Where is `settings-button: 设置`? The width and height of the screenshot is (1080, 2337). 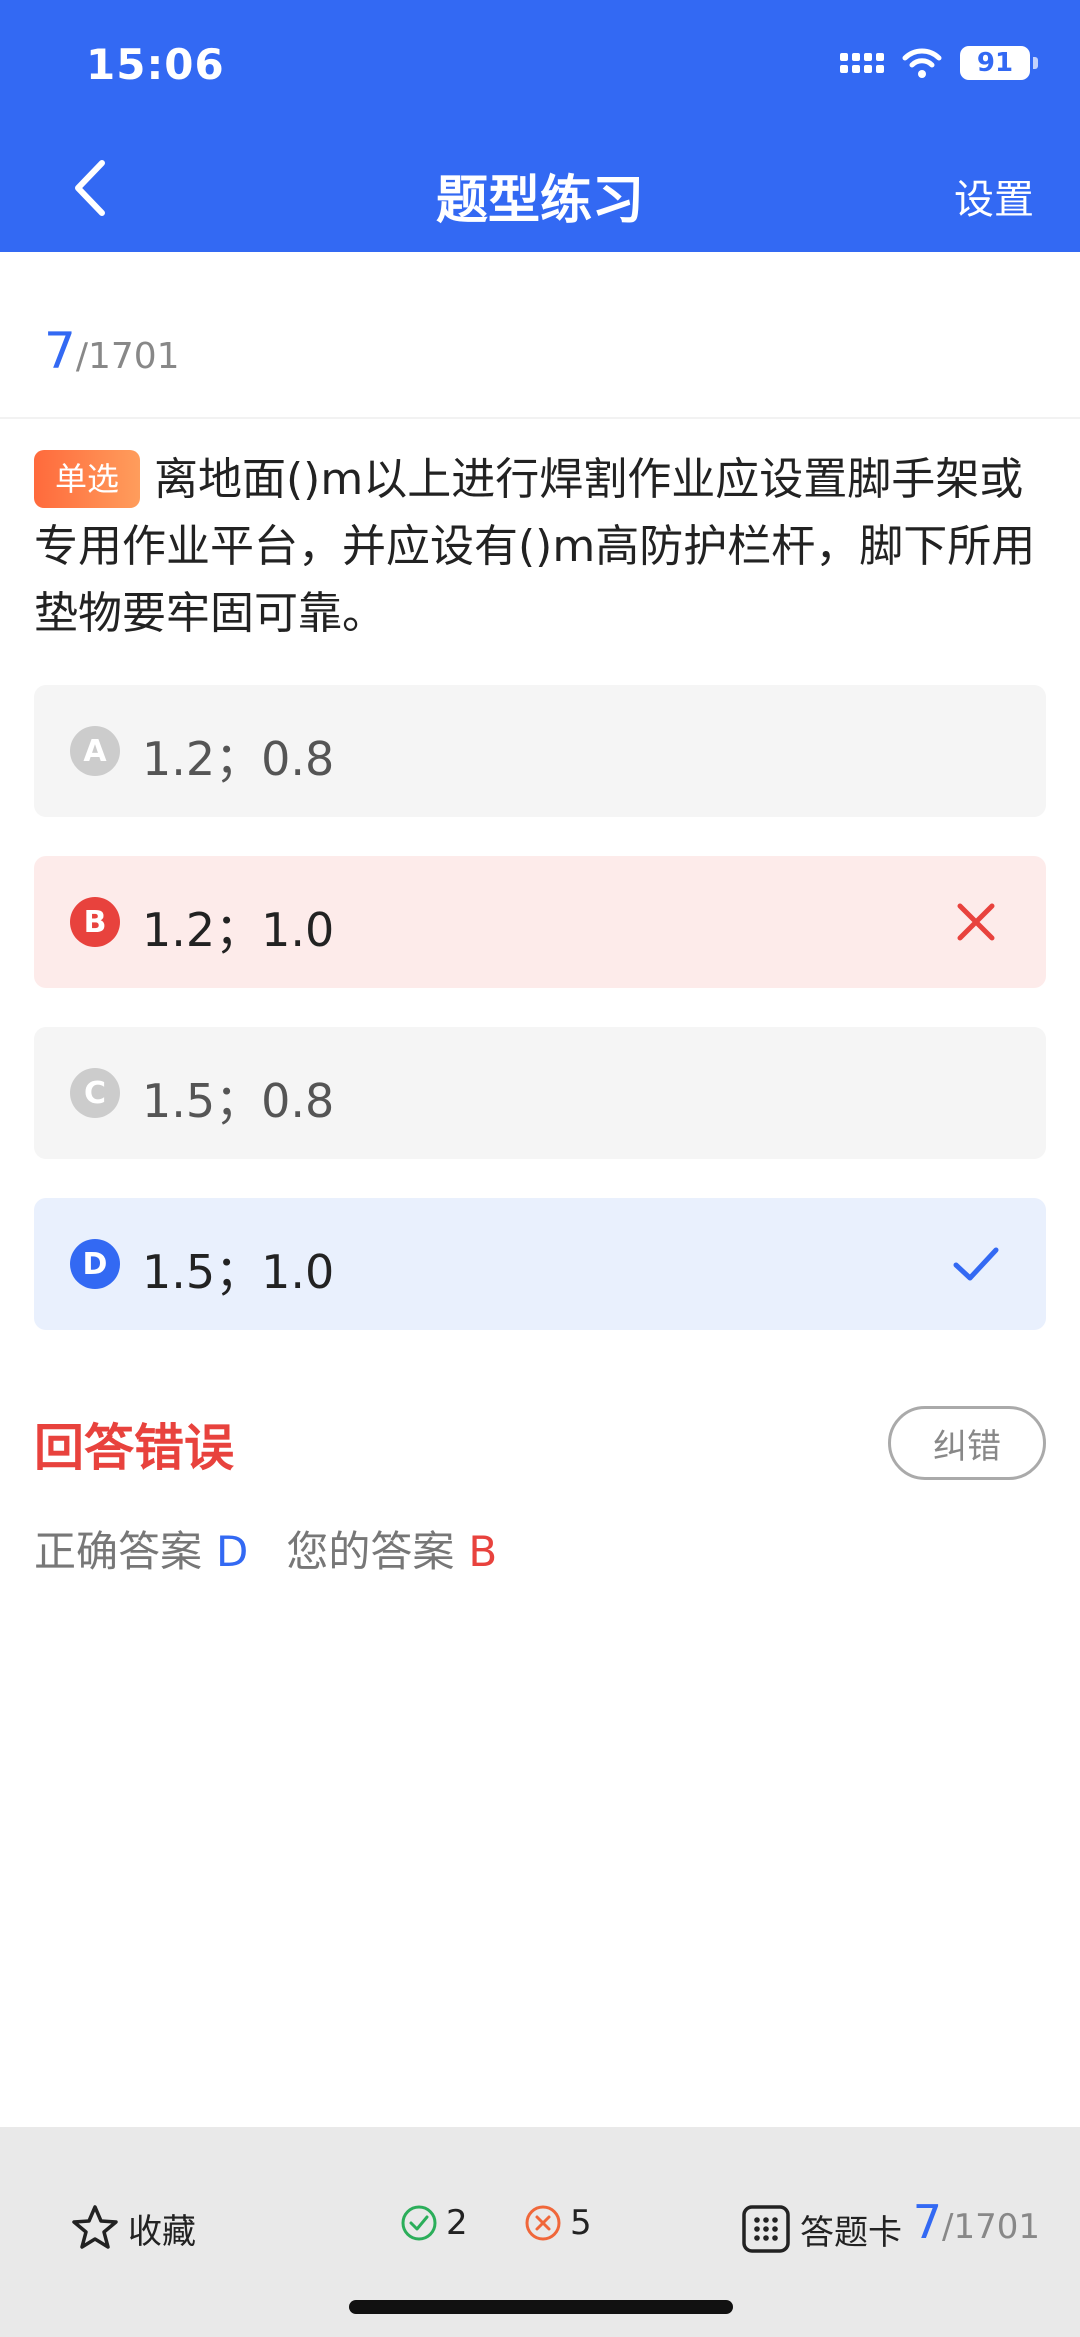 settings-button: 设置 is located at coordinates (994, 196).